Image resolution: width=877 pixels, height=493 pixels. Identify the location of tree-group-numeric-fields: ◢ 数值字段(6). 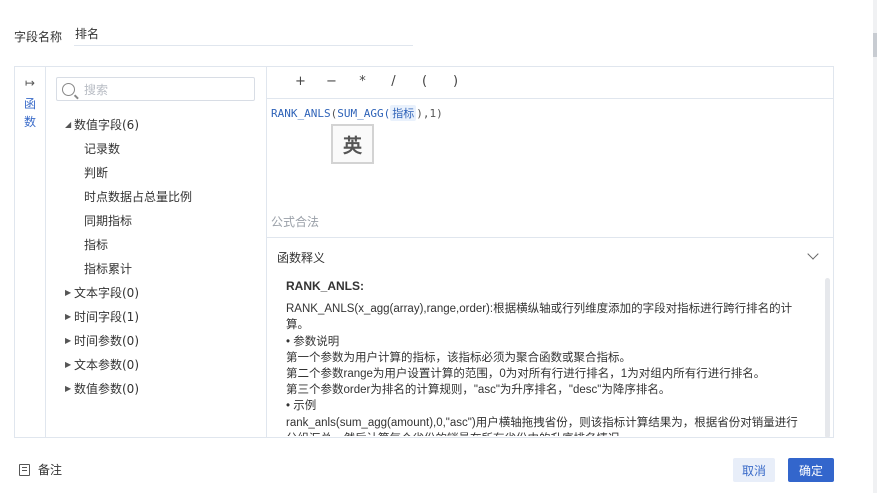
(156, 124).